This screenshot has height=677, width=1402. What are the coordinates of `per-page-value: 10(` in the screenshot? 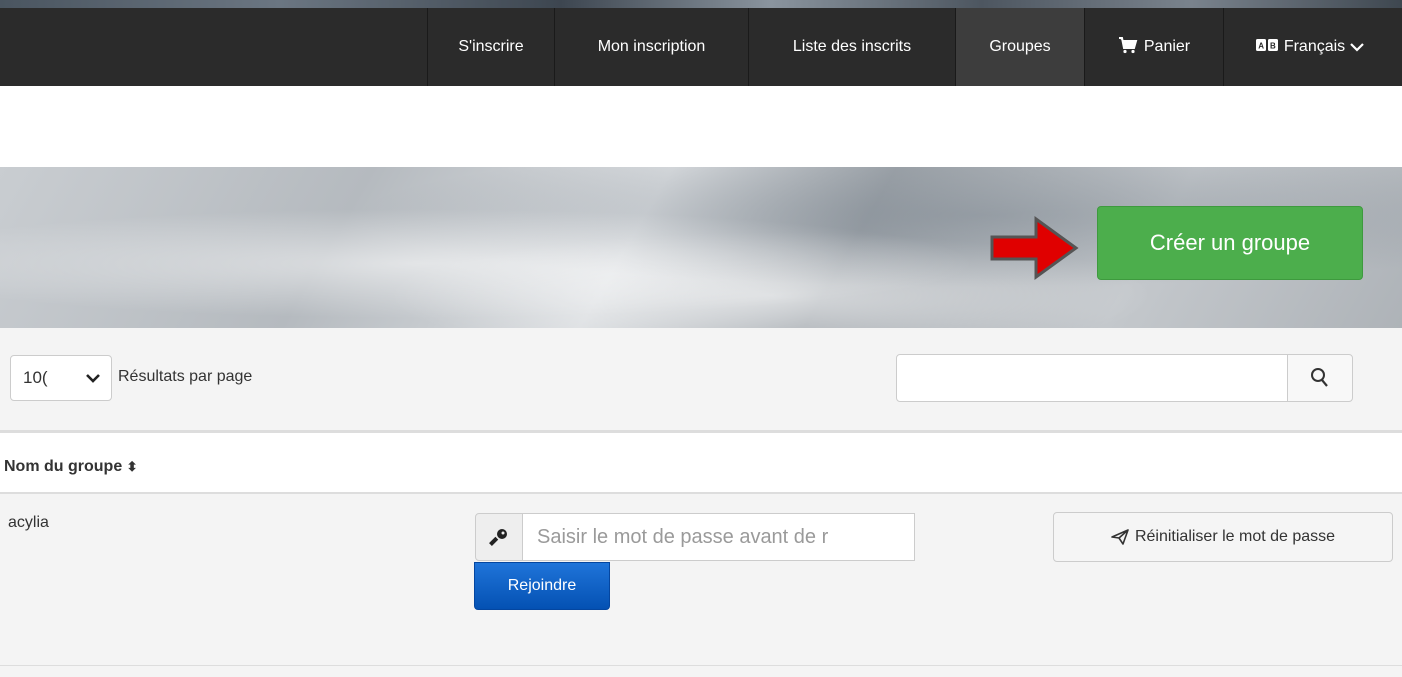 It's located at (35, 377).